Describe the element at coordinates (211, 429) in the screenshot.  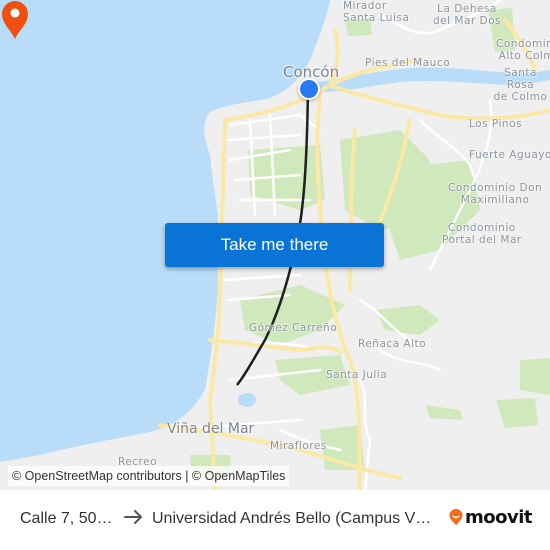
I see `place-label-vina-del-mar: Viña del Mar` at that location.